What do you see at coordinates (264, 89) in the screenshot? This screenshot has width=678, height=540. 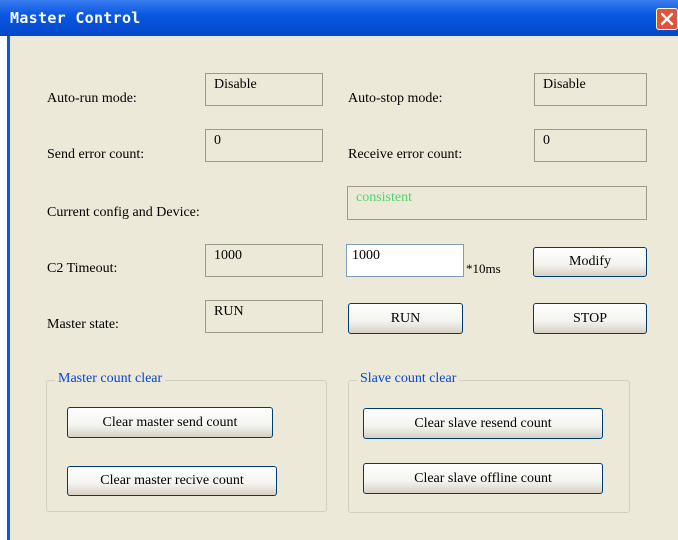 I see `auto-run-value: Disable` at bounding box center [264, 89].